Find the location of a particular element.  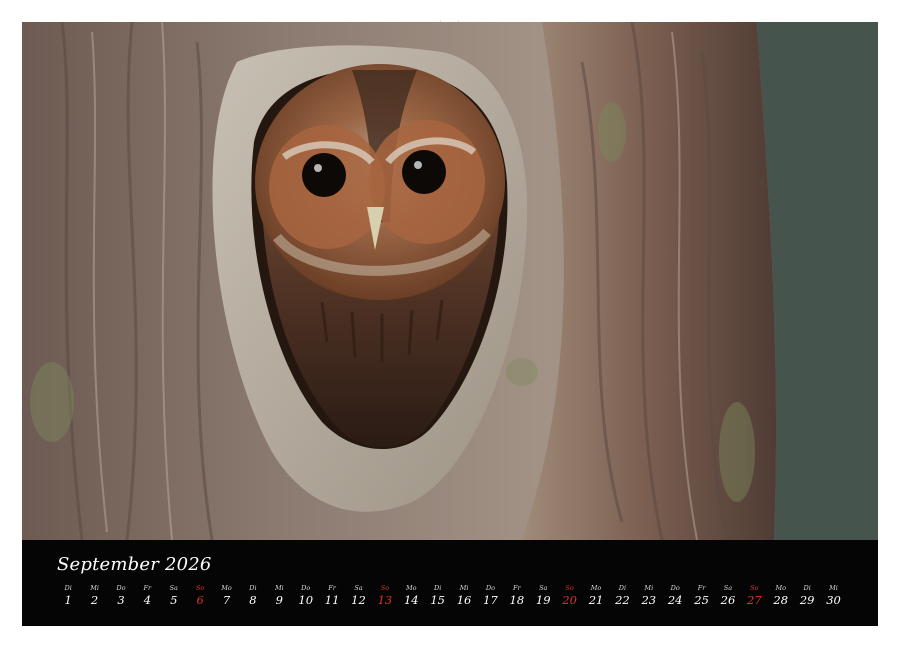

day-cell: Mi 30 is located at coordinates (833, 600).